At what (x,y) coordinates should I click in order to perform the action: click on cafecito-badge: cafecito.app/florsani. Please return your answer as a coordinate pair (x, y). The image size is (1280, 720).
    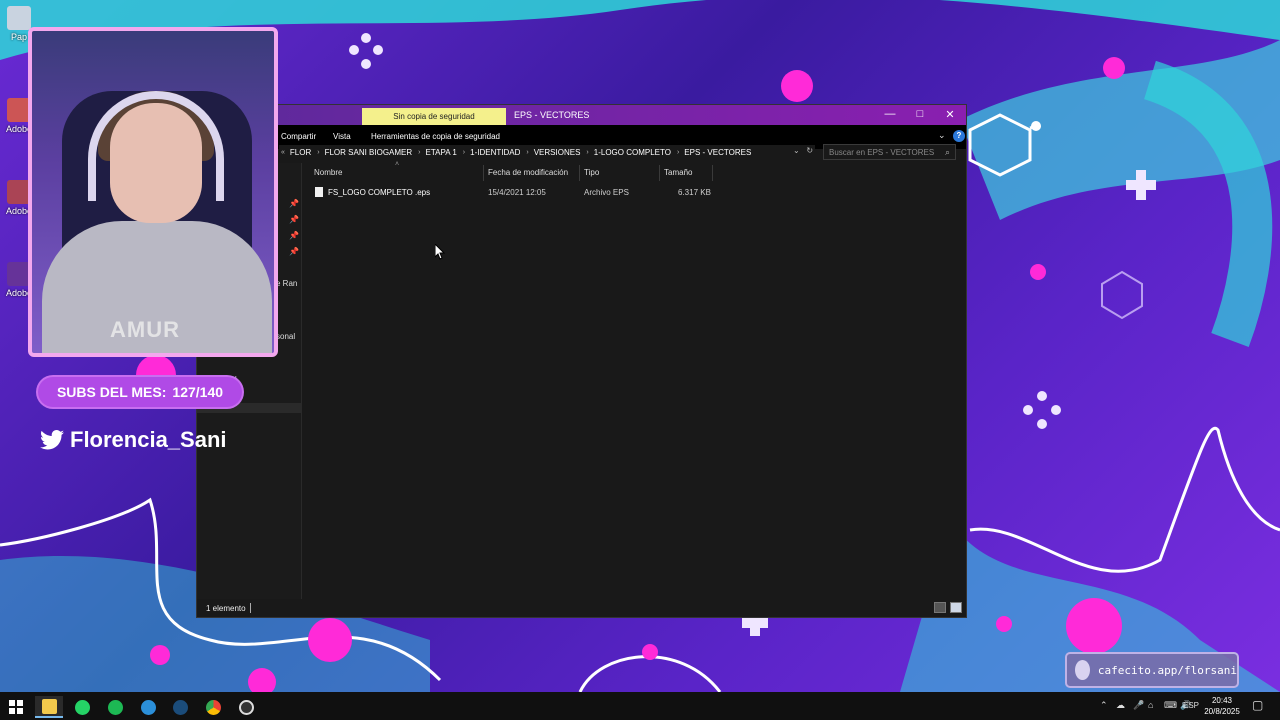
    Looking at the image, I should click on (1152, 670).